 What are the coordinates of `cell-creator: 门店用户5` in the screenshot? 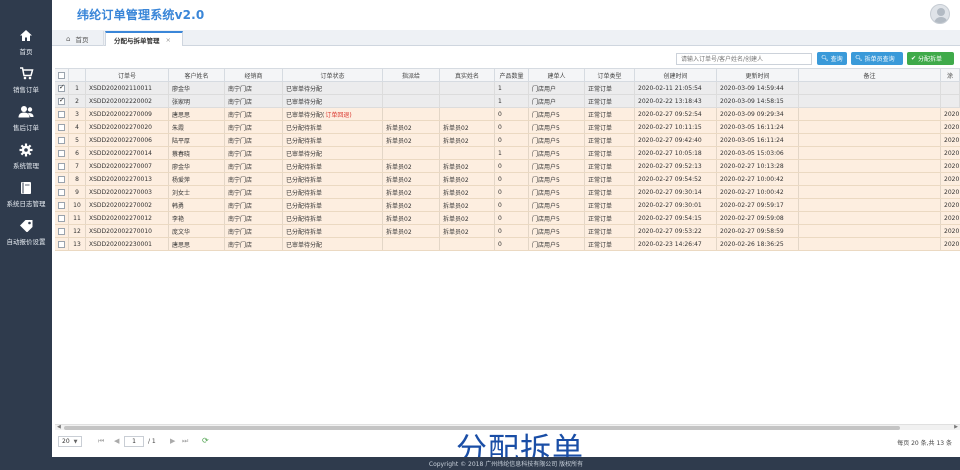 It's located at (557, 114).